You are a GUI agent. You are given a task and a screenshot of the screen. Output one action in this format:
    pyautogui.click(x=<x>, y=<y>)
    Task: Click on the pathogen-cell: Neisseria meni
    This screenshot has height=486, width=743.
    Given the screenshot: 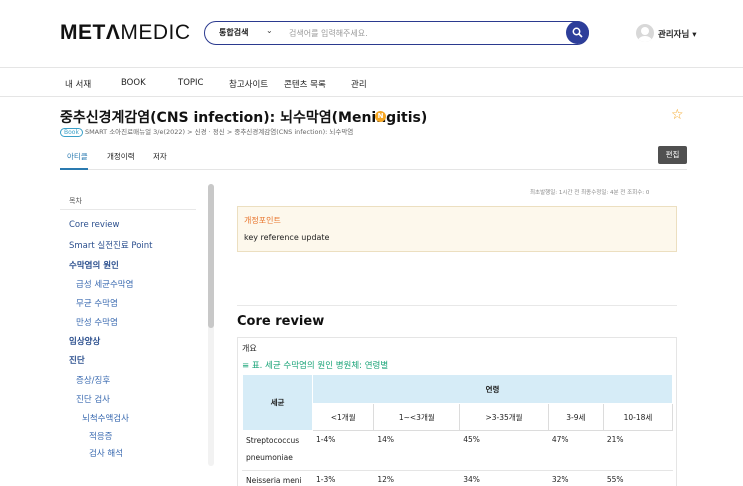 What is the action you would take?
    pyautogui.click(x=277, y=478)
    